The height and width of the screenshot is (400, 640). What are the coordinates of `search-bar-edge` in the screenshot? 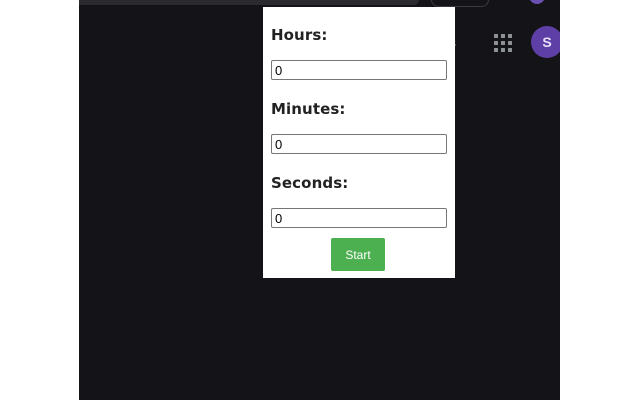 It's located at (249, 2).